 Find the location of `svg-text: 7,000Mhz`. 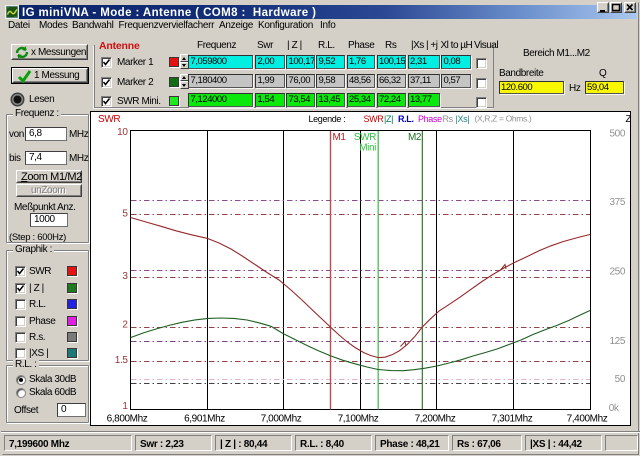

svg-text: 7,000Mhz is located at coordinates (281, 419).